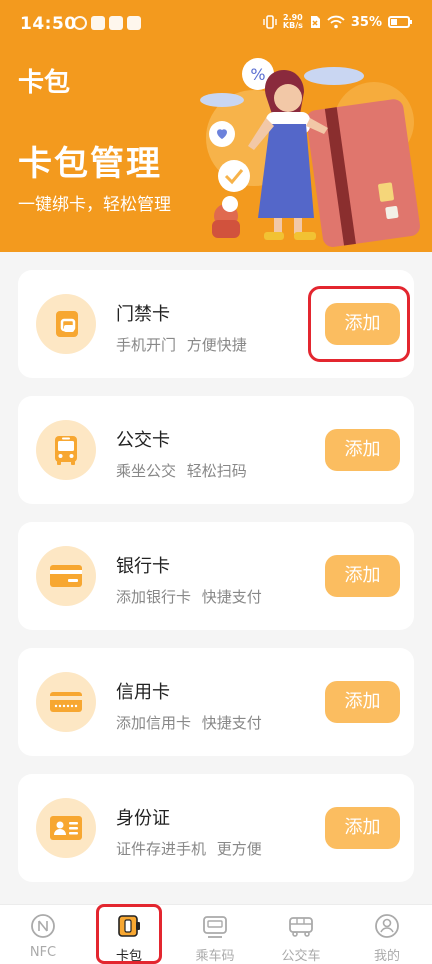  Describe the element at coordinates (181, 345) in the screenshot. I see `card-description: 手机开门 方便快捷` at that location.